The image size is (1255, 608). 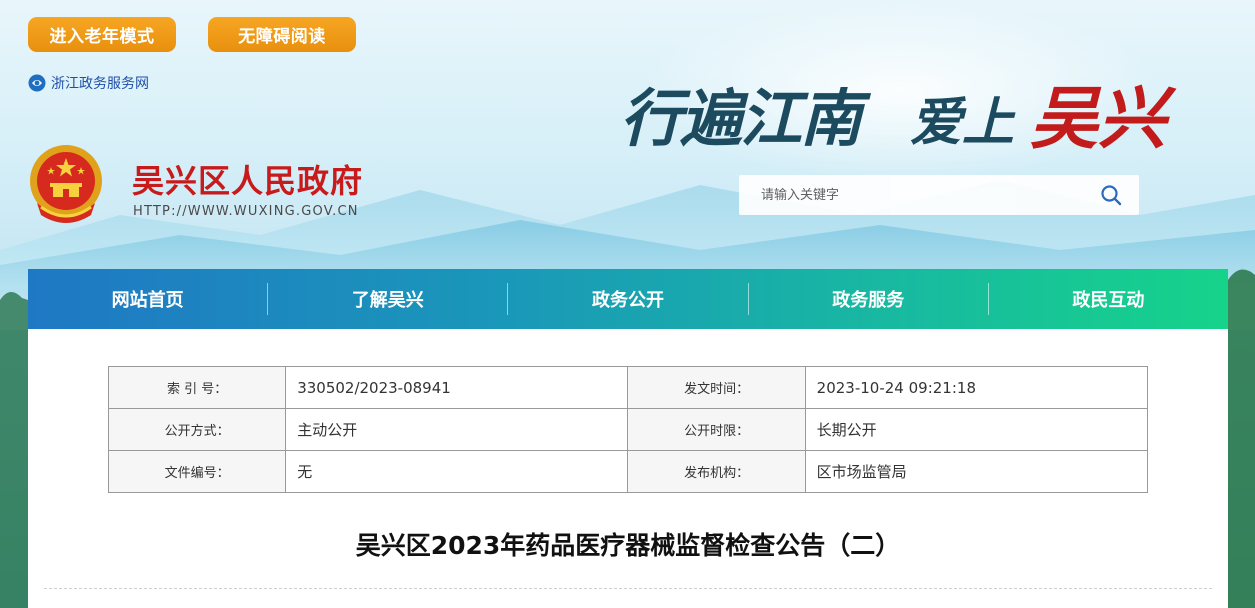 What do you see at coordinates (100, 84) in the screenshot?
I see `zhejiang-gov-service-label: 浙江政务服务网` at bounding box center [100, 84].